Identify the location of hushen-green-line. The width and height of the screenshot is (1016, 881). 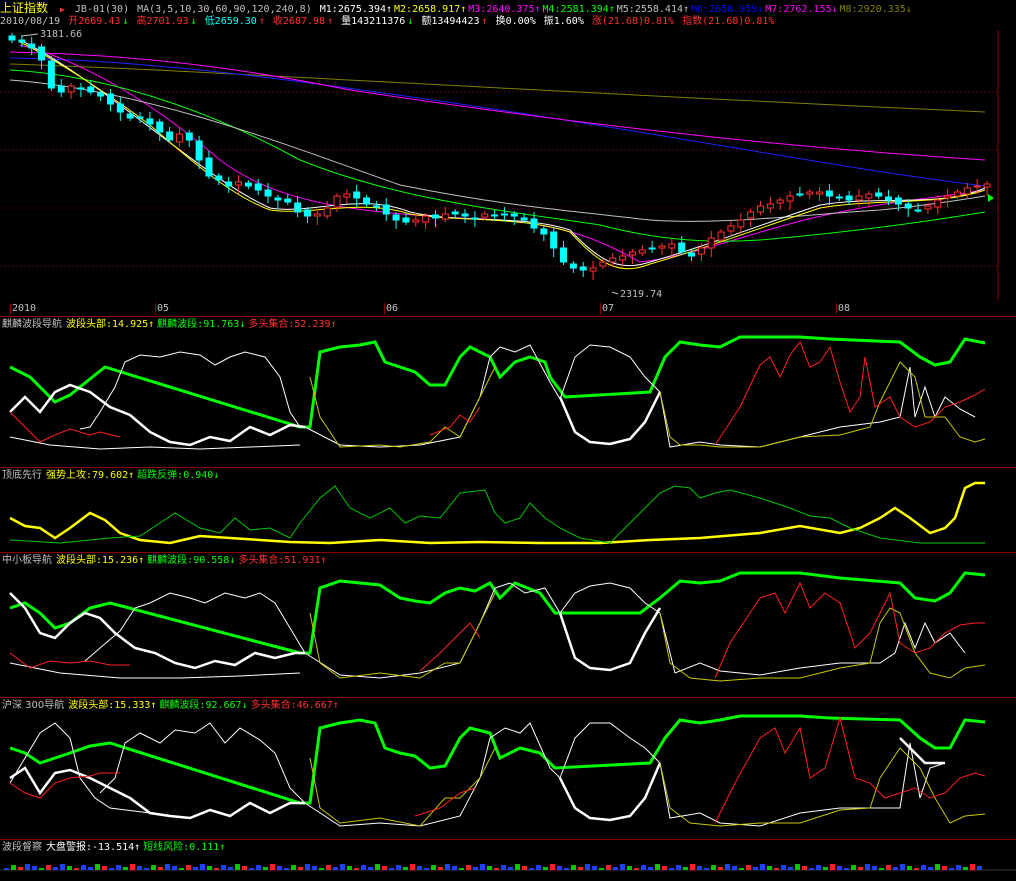
(497, 759).